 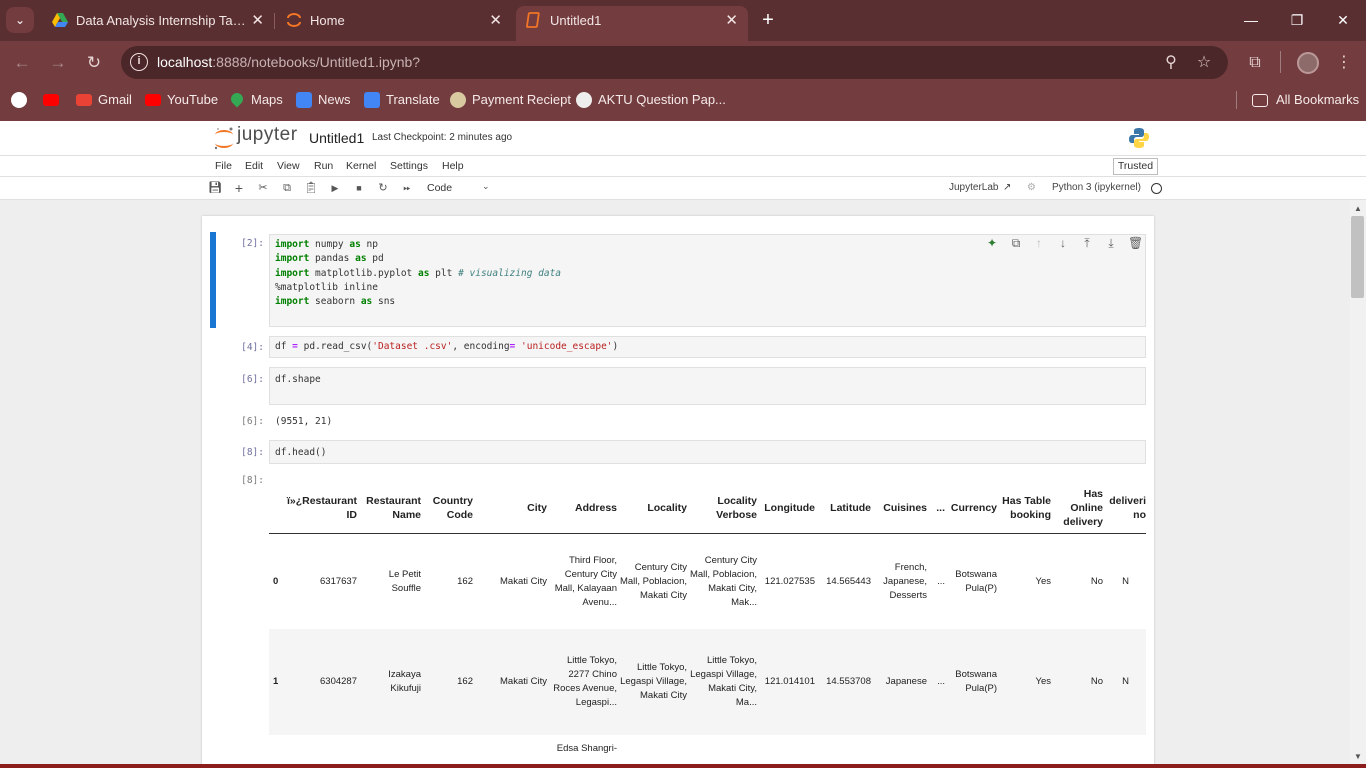 What do you see at coordinates (287, 188) in the screenshot?
I see `copy-icon: ⧉` at bounding box center [287, 188].